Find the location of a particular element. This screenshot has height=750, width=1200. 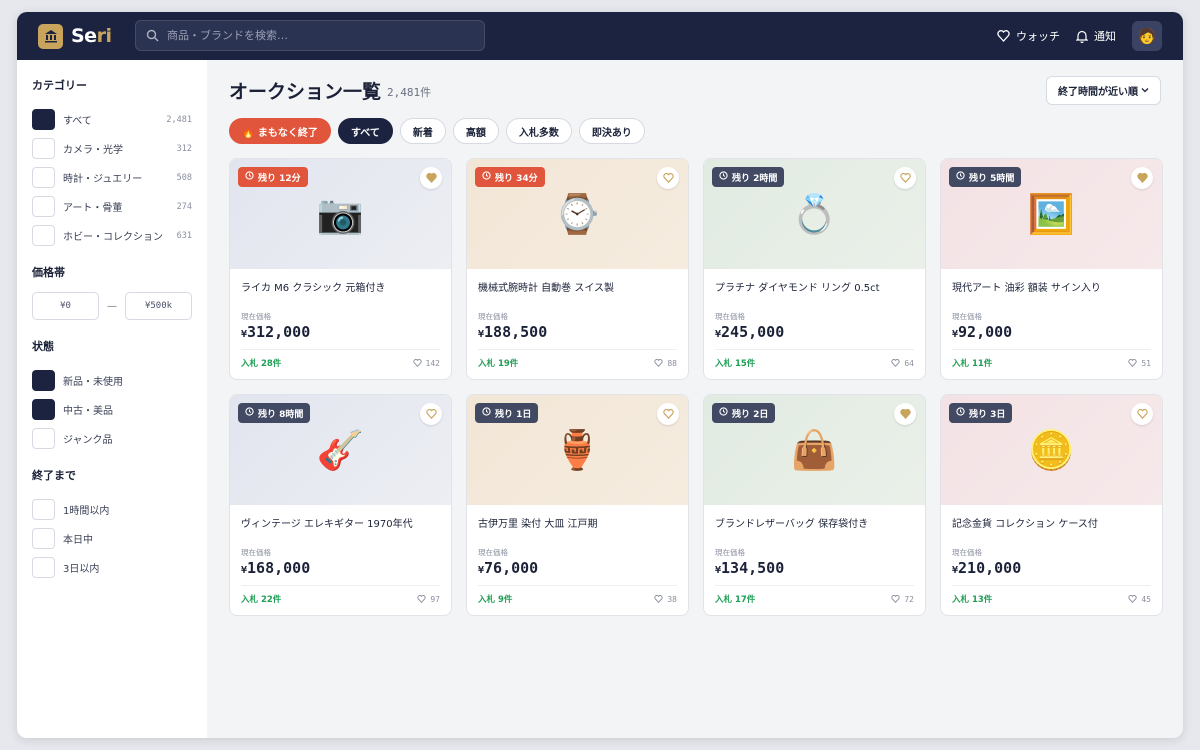

item-emoji: 📷 is located at coordinates (340, 213).